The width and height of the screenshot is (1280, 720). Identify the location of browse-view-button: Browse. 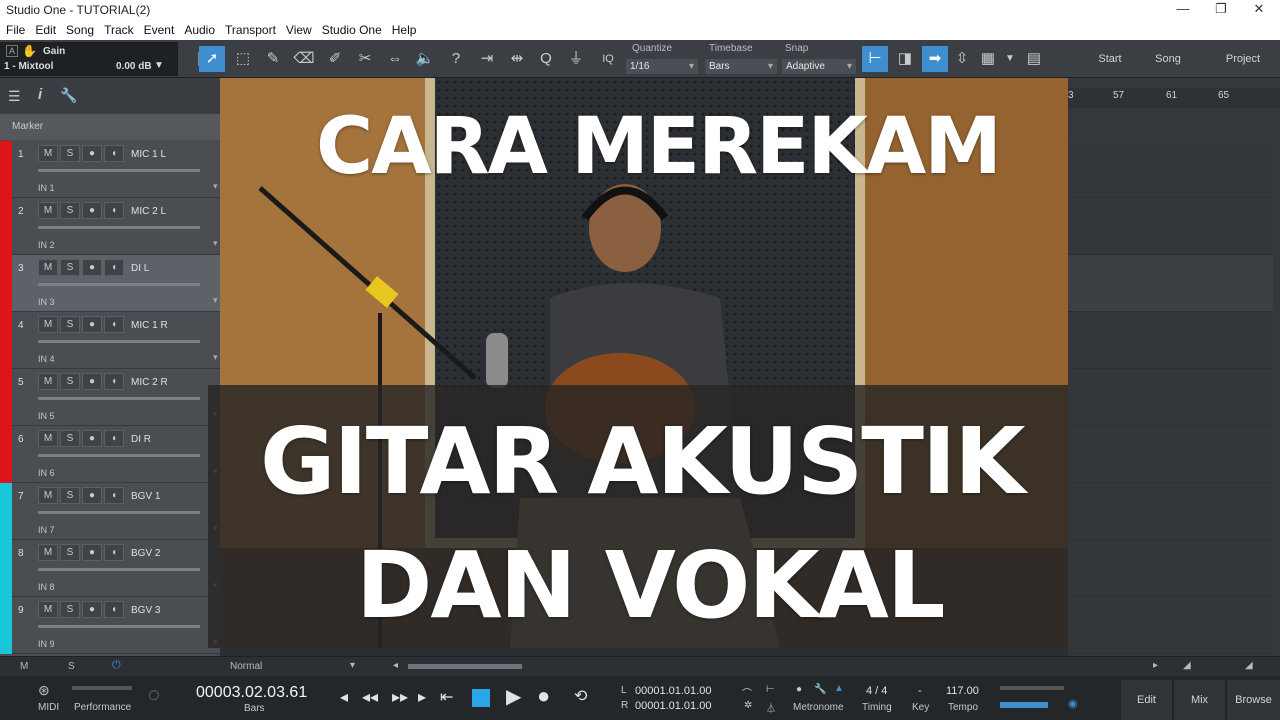
(1253, 700).